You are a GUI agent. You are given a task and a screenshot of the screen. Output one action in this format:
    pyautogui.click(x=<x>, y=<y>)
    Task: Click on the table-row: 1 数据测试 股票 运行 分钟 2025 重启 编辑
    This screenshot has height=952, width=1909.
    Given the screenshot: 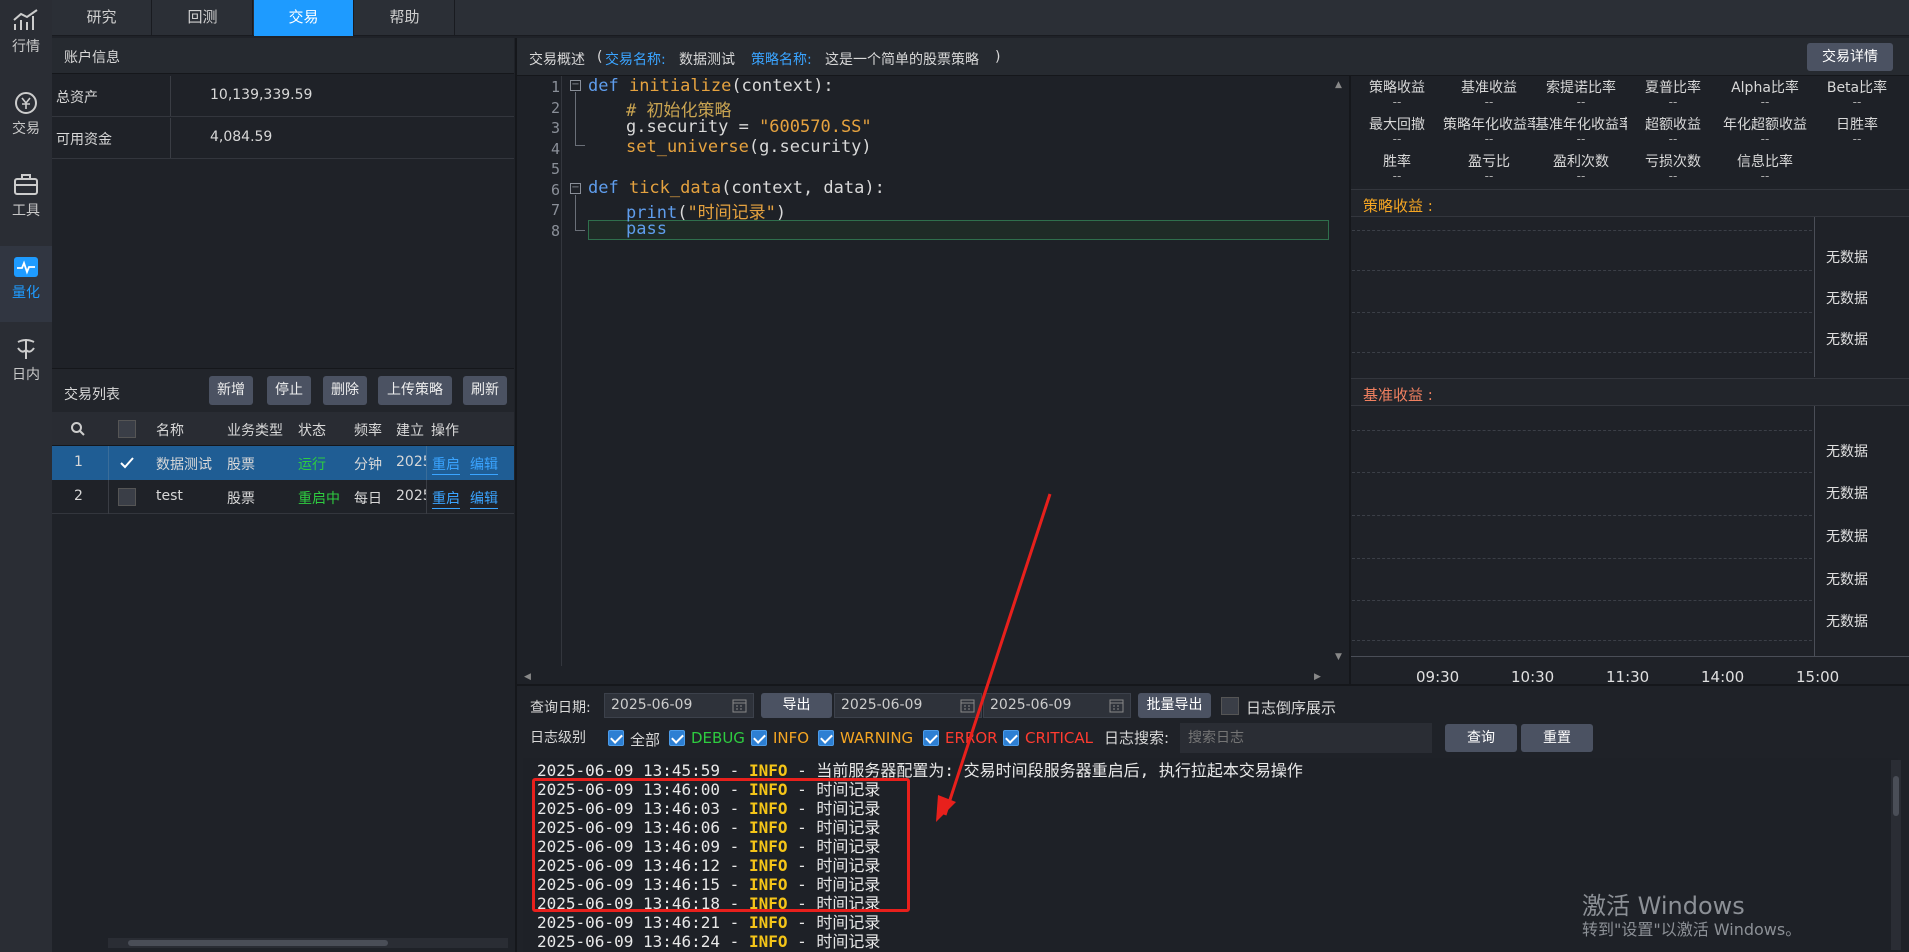 What is the action you would take?
    pyautogui.click(x=283, y=463)
    